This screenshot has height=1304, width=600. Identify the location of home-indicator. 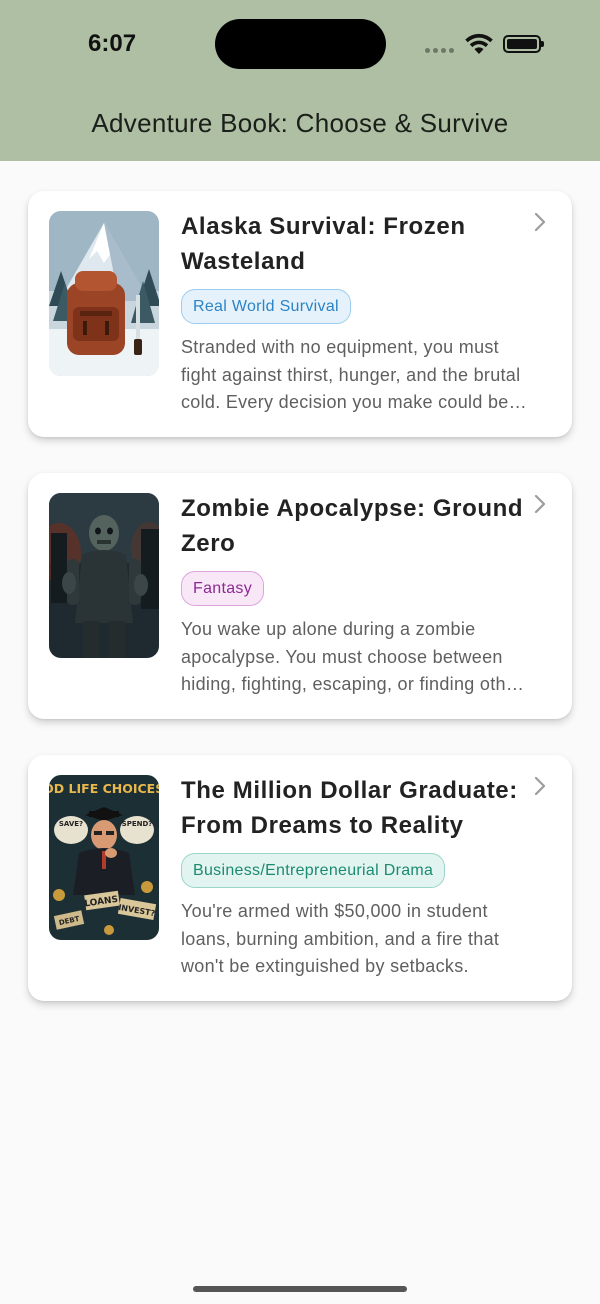
(300, 1289).